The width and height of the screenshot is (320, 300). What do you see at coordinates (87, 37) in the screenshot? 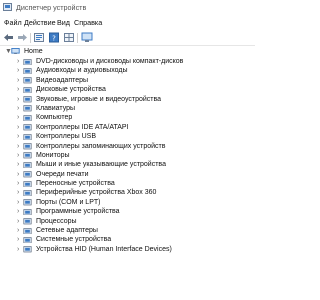
I see `monitor-scan-icon` at bounding box center [87, 37].